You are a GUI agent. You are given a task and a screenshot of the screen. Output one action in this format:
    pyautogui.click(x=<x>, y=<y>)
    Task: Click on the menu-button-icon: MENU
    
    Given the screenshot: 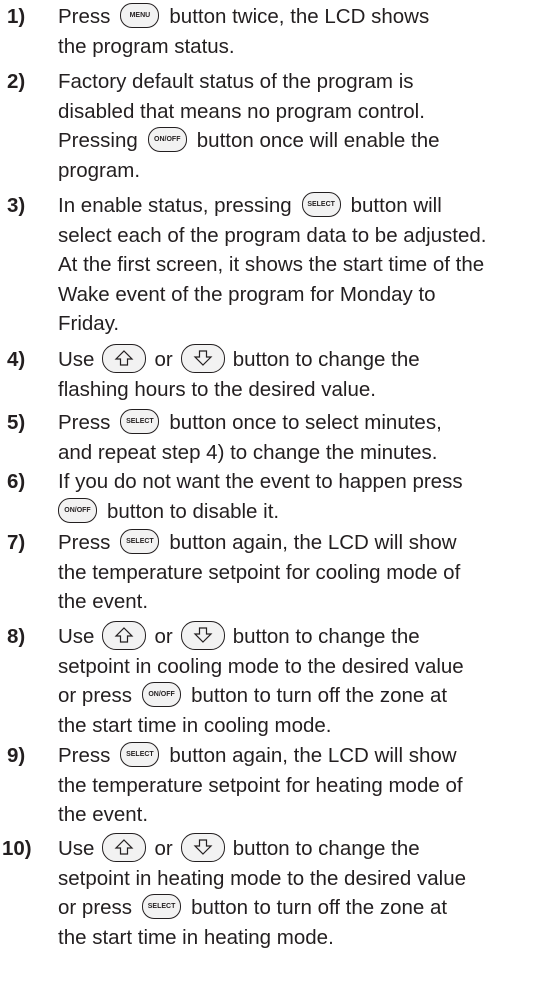 What is the action you would take?
    pyautogui.click(x=140, y=16)
    